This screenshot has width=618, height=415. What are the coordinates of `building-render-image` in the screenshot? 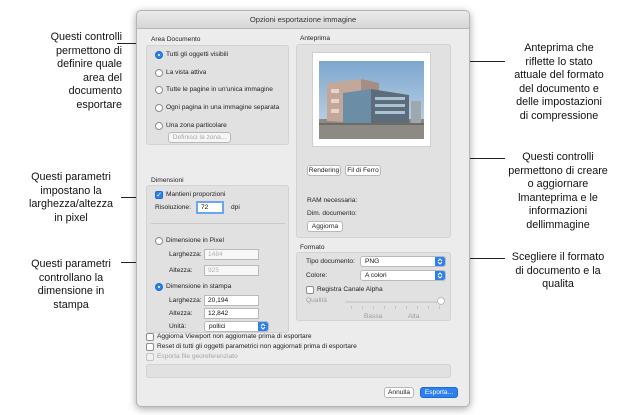 It's located at (371, 100).